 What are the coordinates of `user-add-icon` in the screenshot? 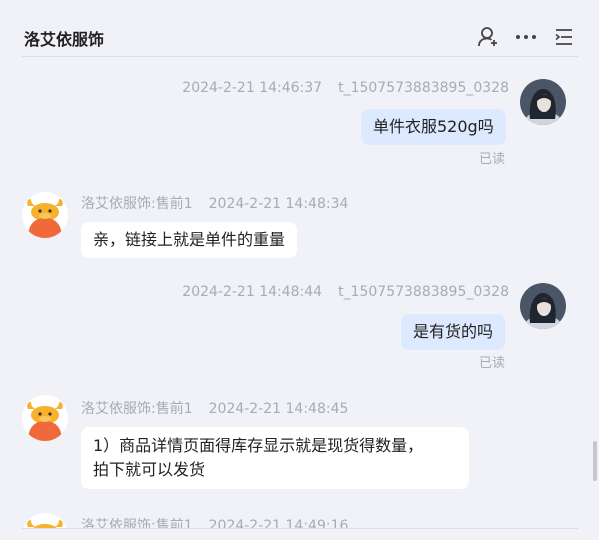 It's located at (488, 37).